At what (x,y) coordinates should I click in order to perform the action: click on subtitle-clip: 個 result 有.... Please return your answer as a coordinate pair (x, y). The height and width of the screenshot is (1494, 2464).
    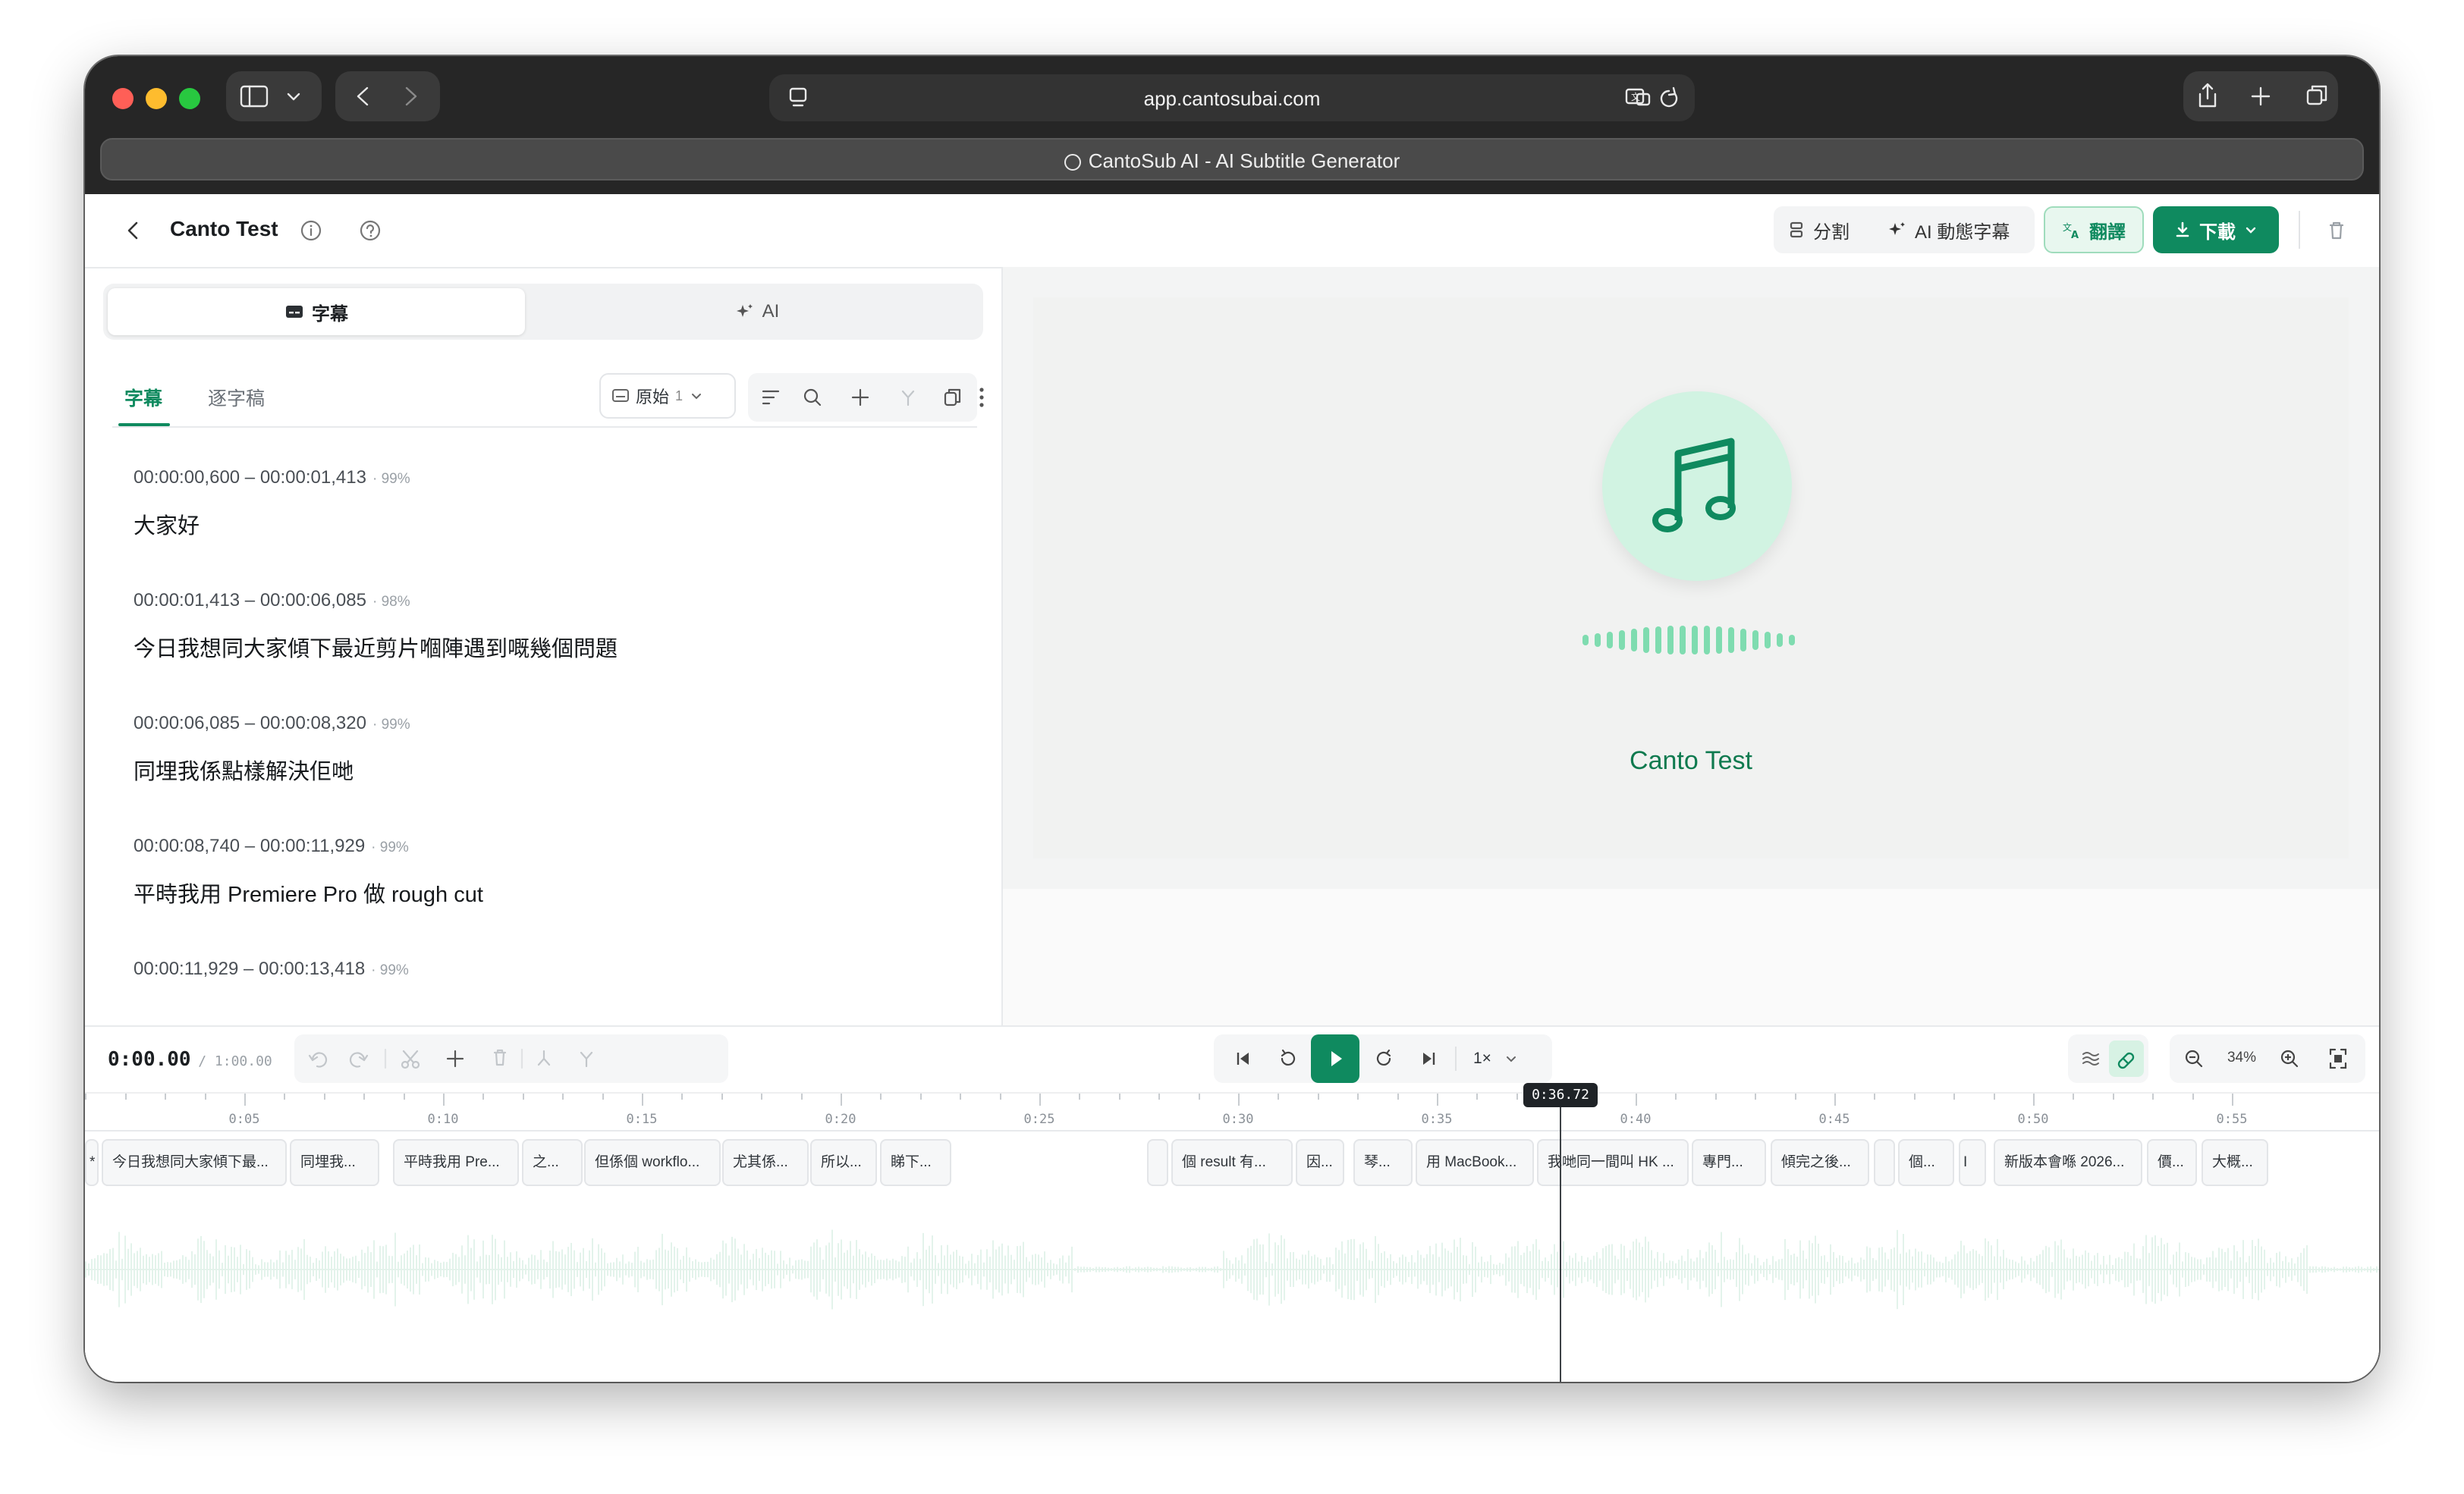
    Looking at the image, I should click on (1232, 1162).